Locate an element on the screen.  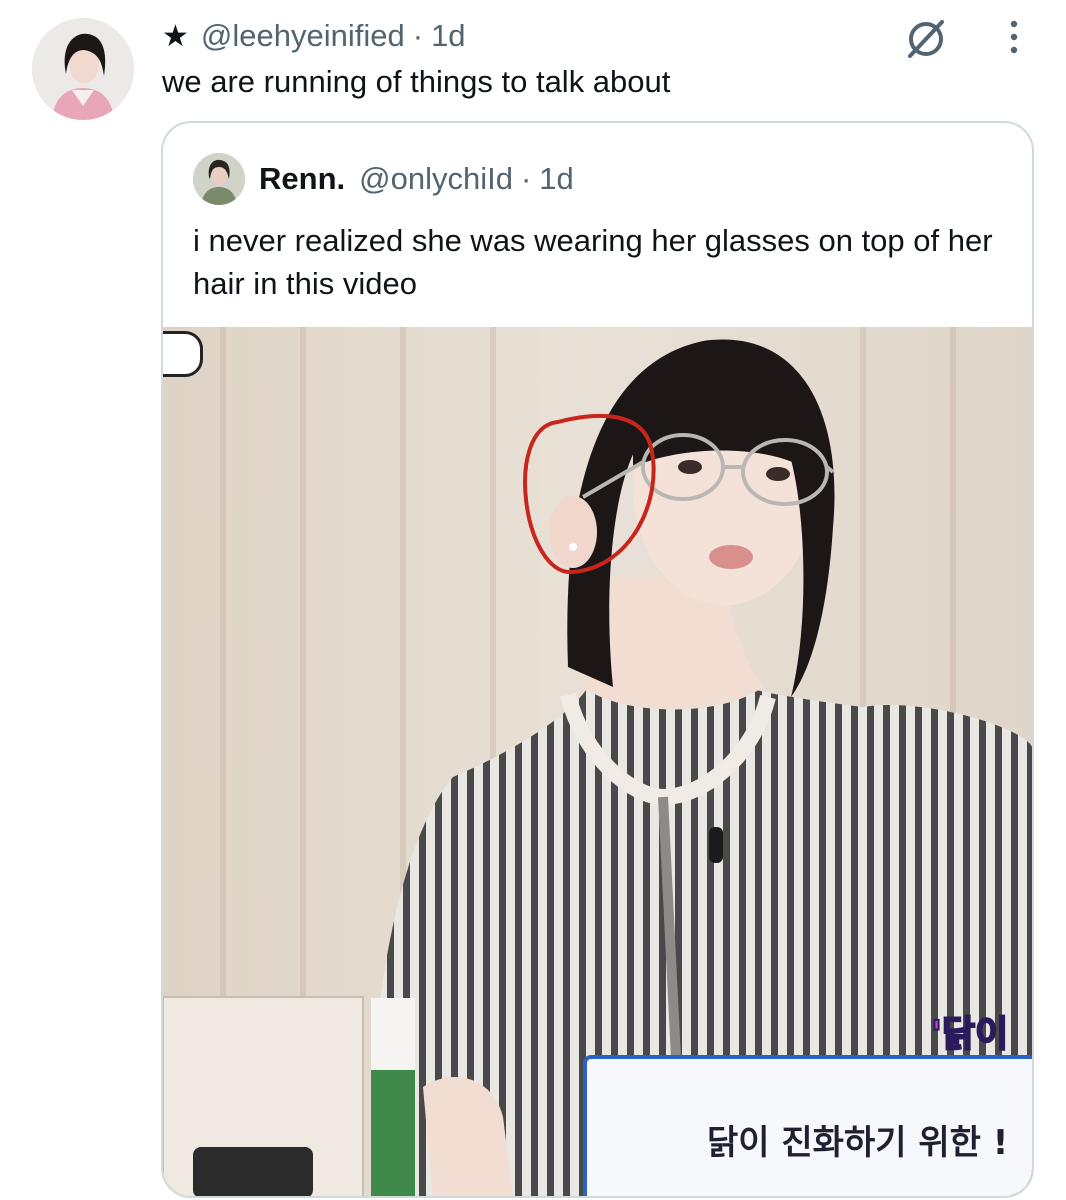
video-caption-box: 닭이 진화하기 위한 ! is located at coordinates (807, 1125).